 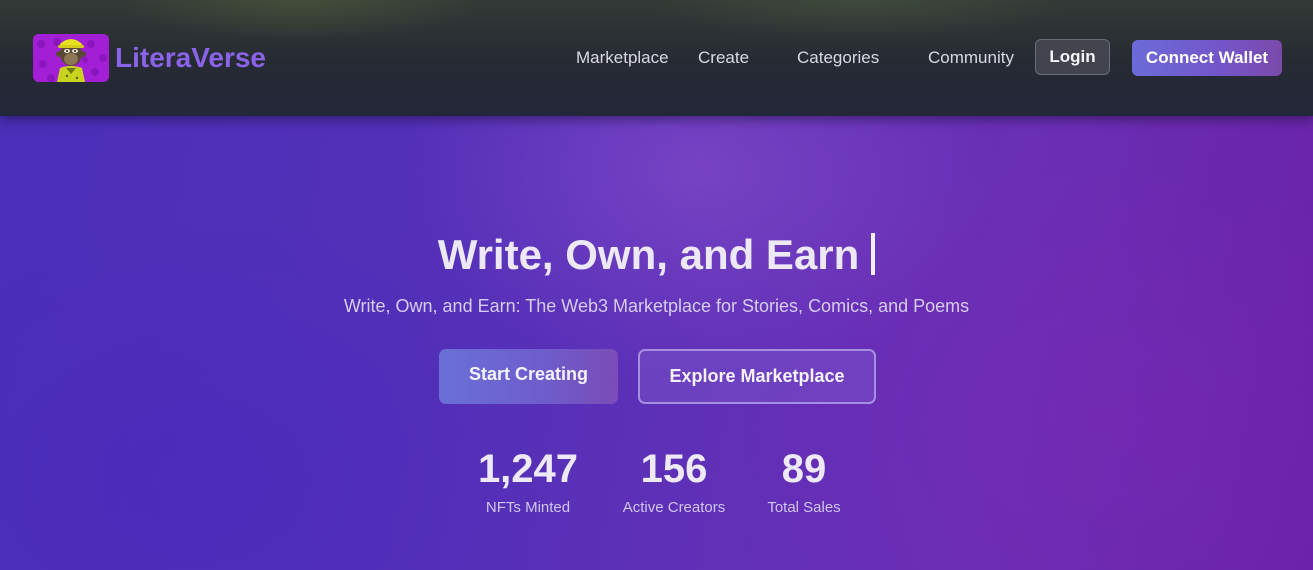 I want to click on stat-value: 89, so click(x=804, y=469).